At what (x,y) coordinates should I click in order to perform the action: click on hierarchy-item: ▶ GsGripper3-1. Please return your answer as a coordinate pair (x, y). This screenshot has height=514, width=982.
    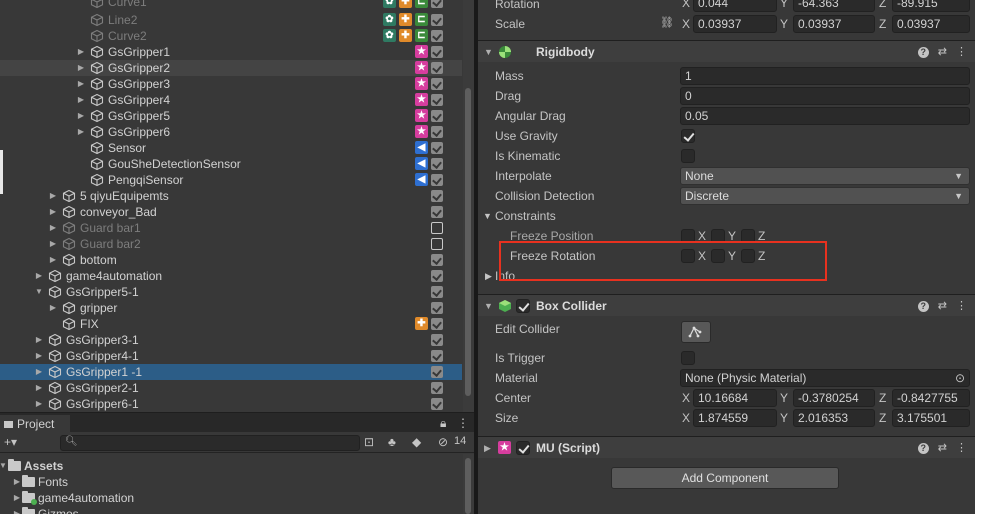
    Looking at the image, I should click on (231, 340).